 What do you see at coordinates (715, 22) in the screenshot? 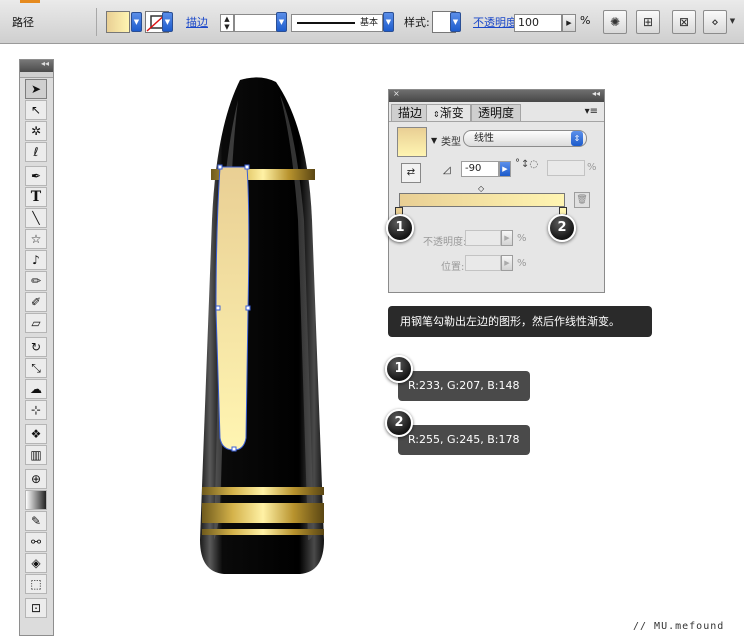
I see `select-similar-icon: ⋄` at bounding box center [715, 22].